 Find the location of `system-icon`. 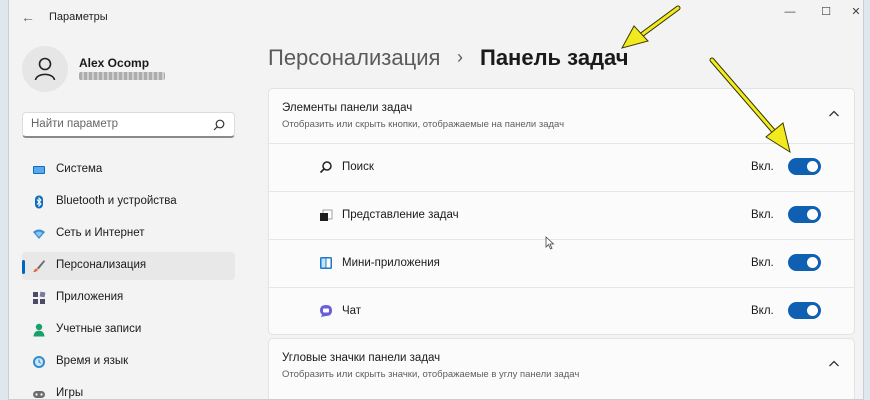

system-icon is located at coordinates (39, 170).